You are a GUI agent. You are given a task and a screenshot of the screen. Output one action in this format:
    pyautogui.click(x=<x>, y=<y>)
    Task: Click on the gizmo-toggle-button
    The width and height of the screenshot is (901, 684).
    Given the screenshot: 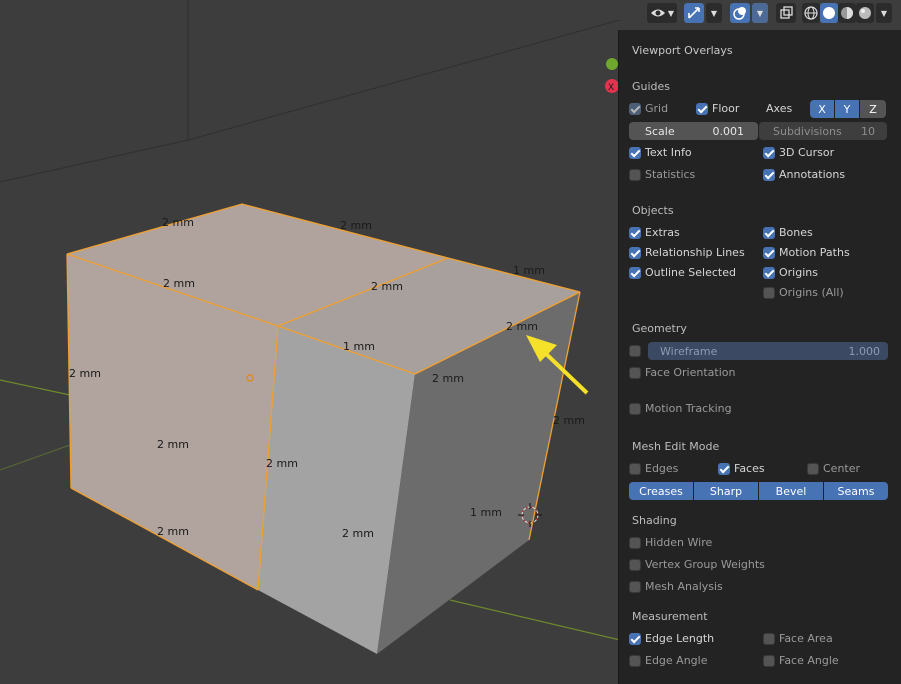 What is the action you would take?
    pyautogui.click(x=694, y=13)
    